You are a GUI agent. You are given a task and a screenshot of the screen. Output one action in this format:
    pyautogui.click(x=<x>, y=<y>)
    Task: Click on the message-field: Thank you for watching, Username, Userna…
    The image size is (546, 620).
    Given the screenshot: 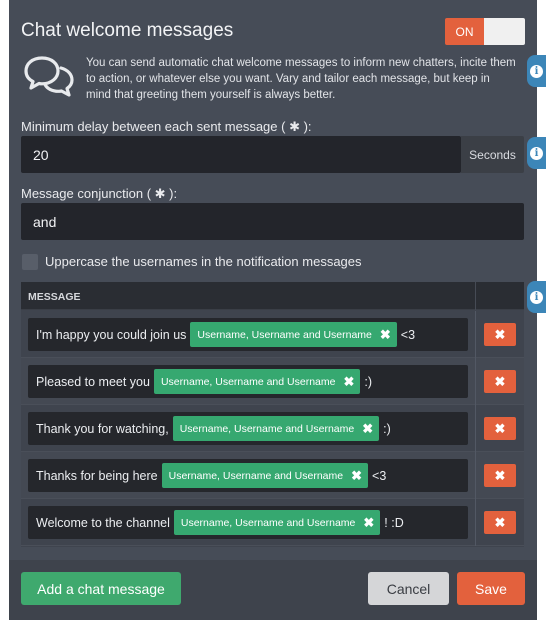 What is the action you would take?
    pyautogui.click(x=248, y=428)
    